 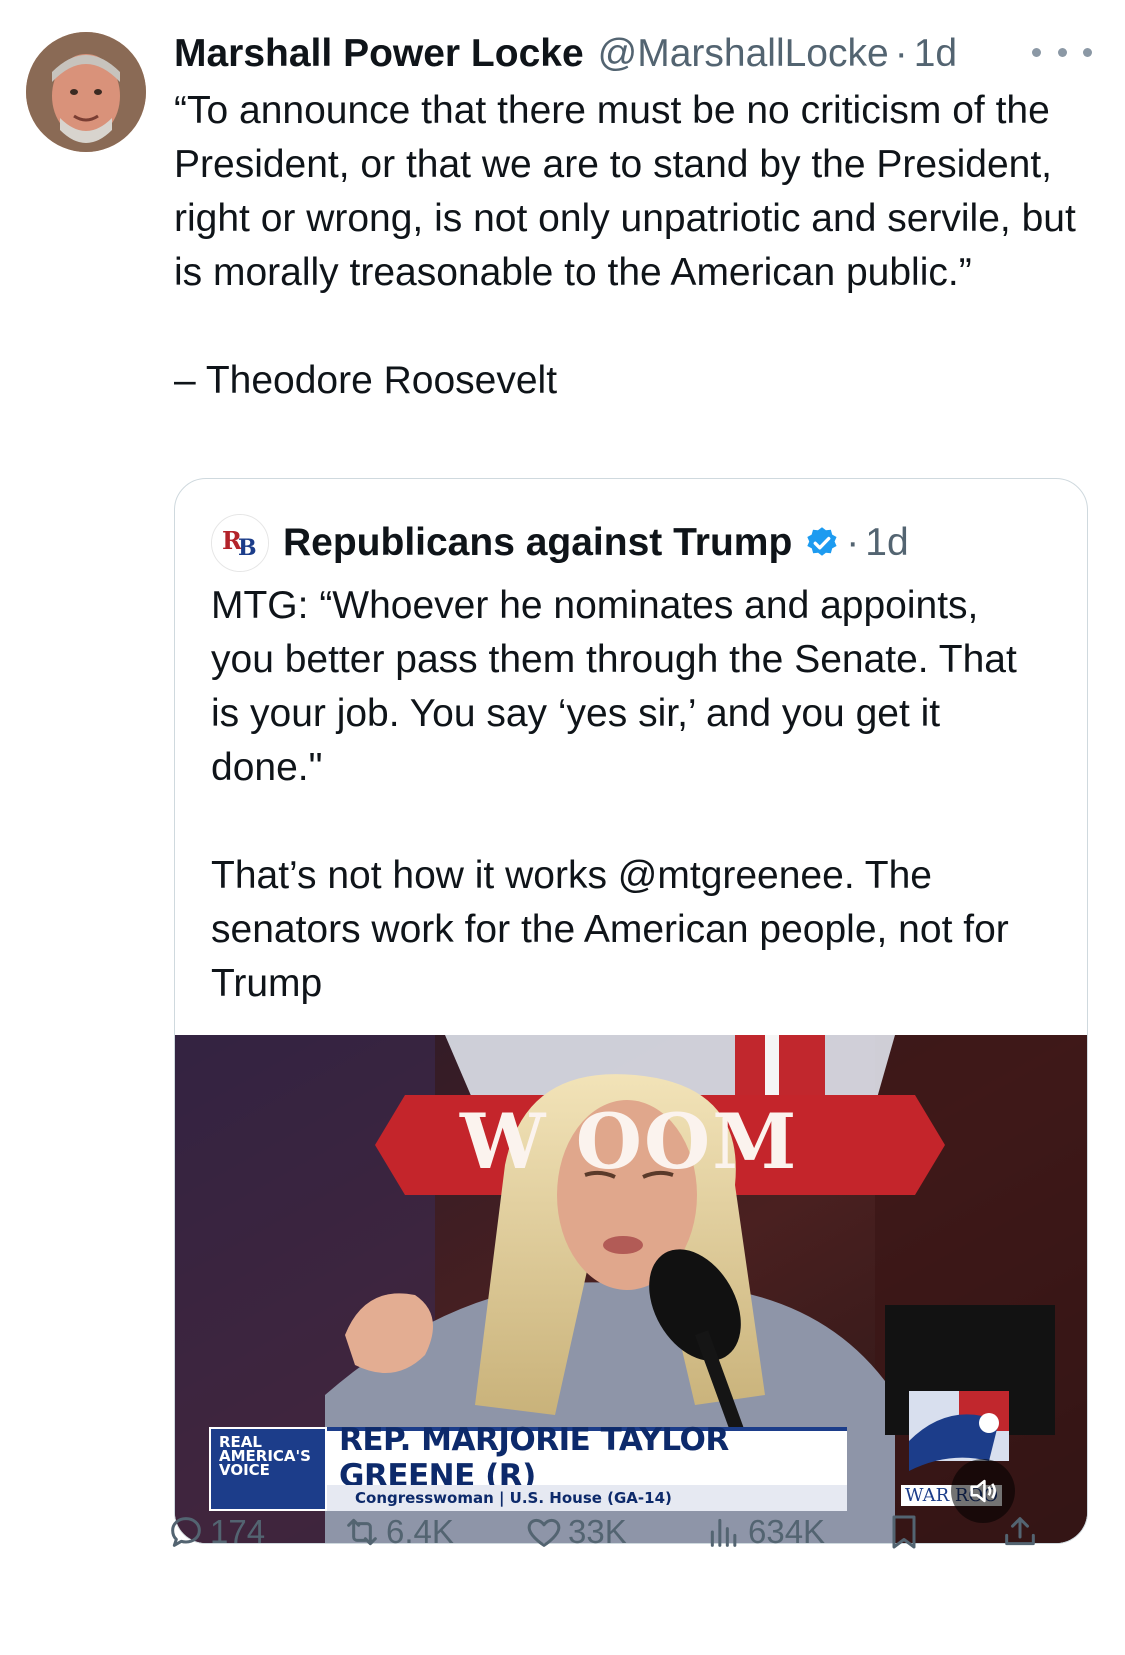 What do you see at coordinates (1062, 52) in the screenshot?
I see `more-options-icon` at bounding box center [1062, 52].